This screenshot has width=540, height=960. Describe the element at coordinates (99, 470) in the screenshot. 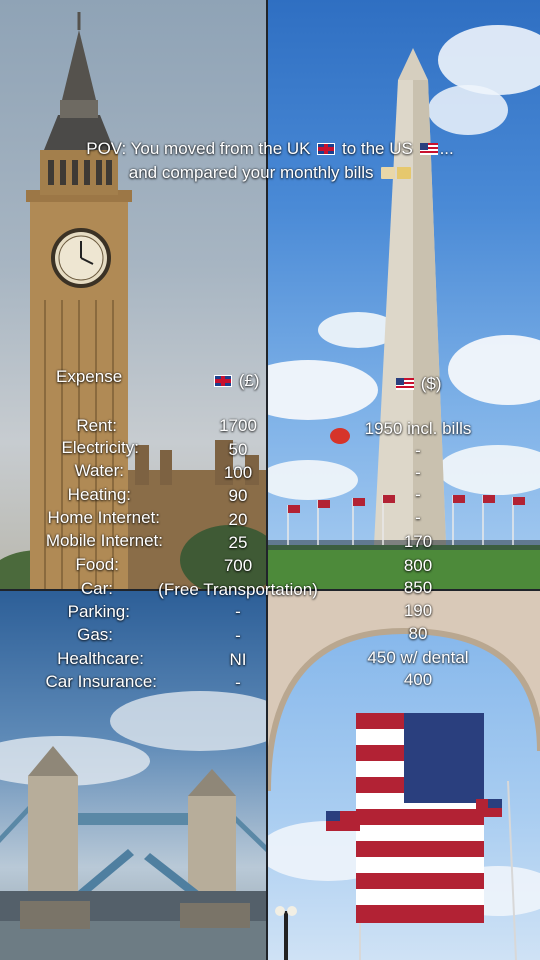

I see `expense-label: Water:` at that location.